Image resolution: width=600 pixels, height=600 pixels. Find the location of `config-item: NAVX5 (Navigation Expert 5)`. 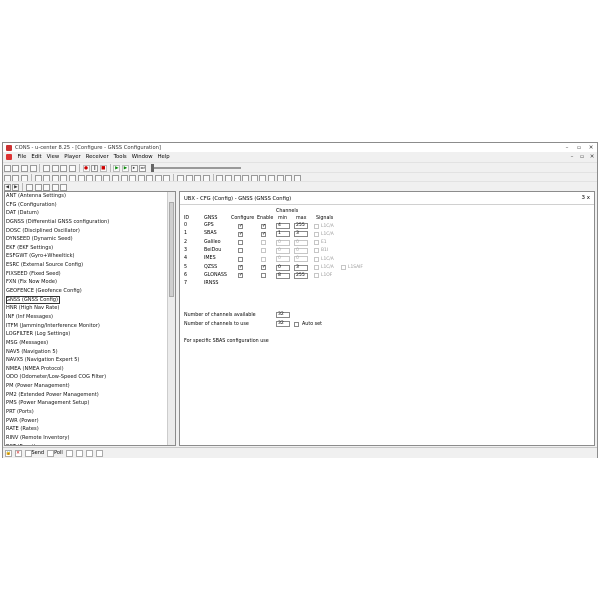

config-item: NAVX5 (Navigation Expert 5) is located at coordinates (90, 360).